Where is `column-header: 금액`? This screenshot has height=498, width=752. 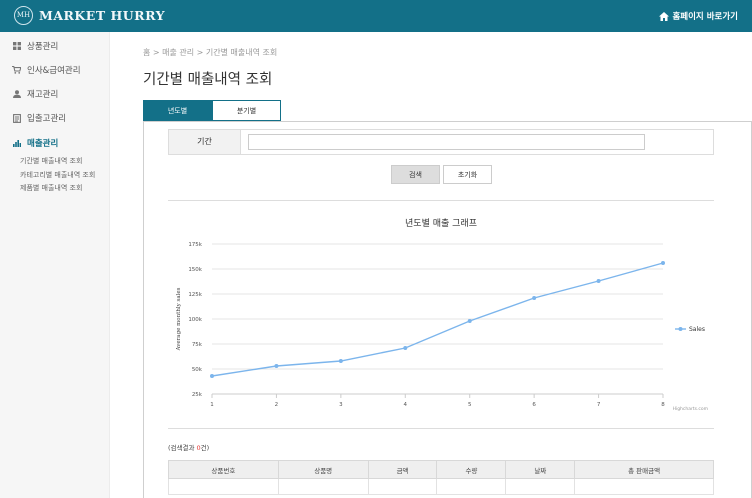 column-header: 금액 is located at coordinates (402, 469).